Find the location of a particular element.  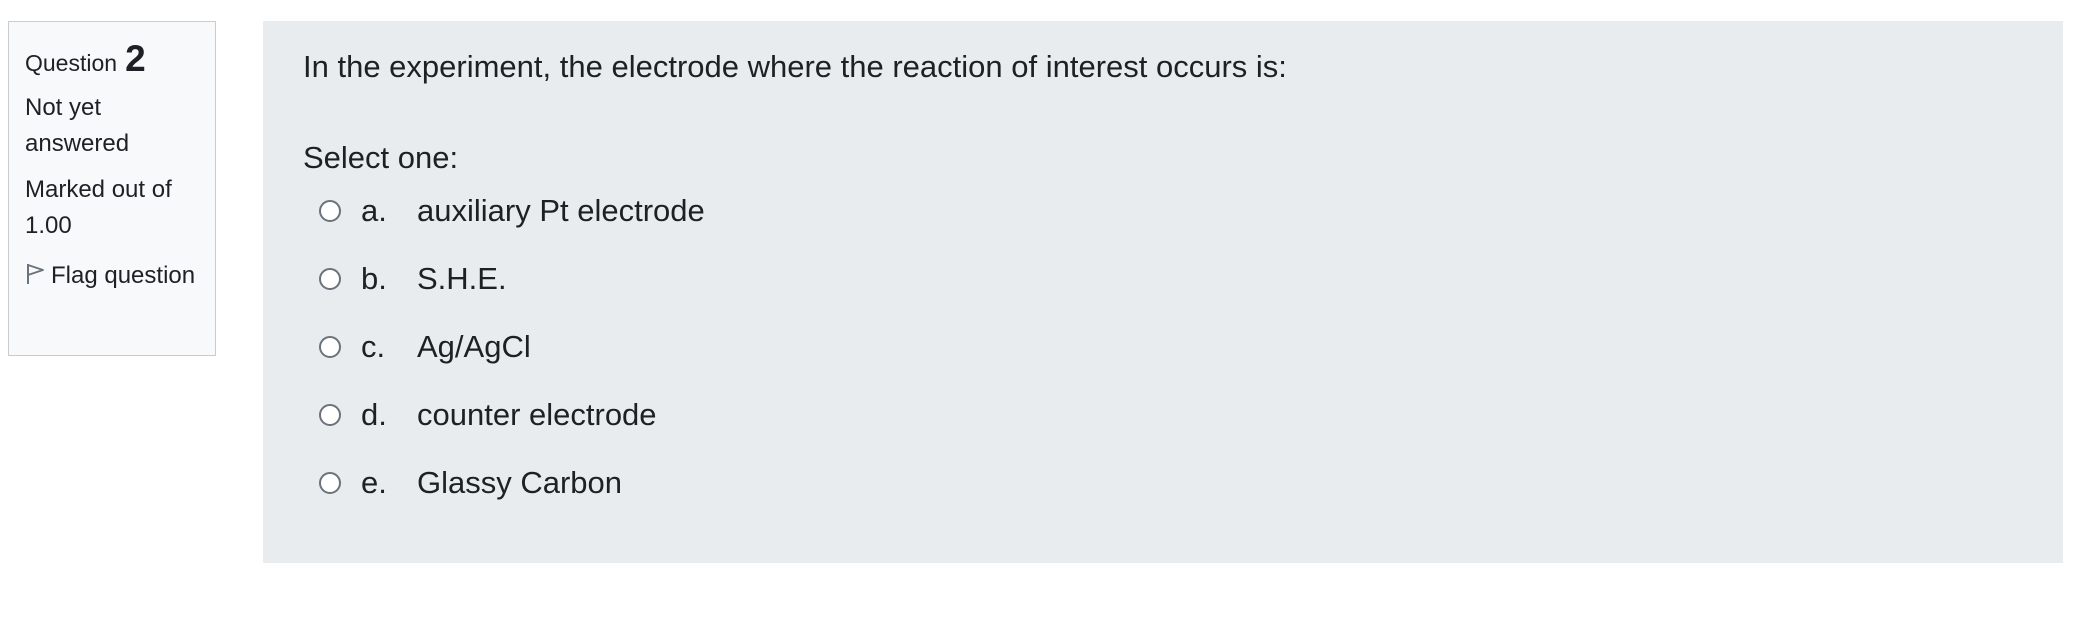

answer-label: S.H.E. is located at coordinates (462, 279).